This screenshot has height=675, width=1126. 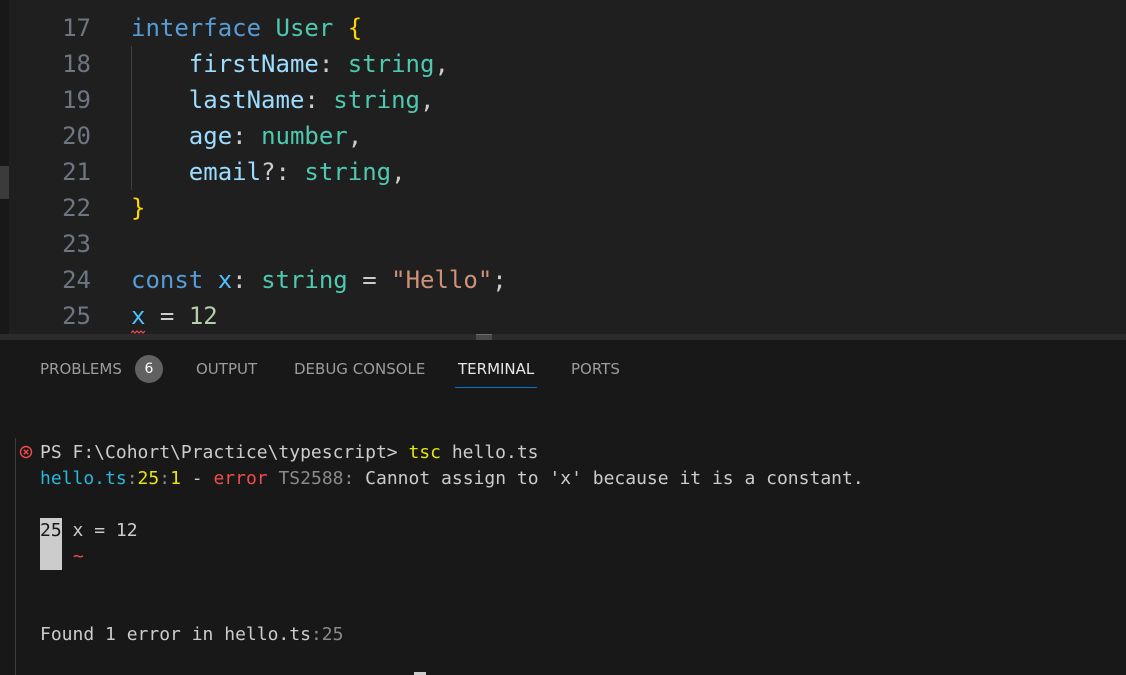 I want to click on snippet-code: x = 12, so click(x=105, y=530).